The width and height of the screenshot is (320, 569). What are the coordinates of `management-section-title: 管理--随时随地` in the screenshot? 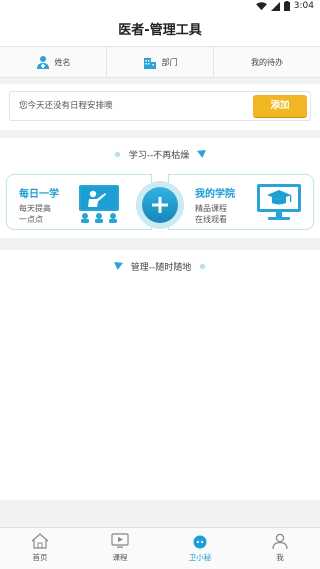 It's located at (161, 267).